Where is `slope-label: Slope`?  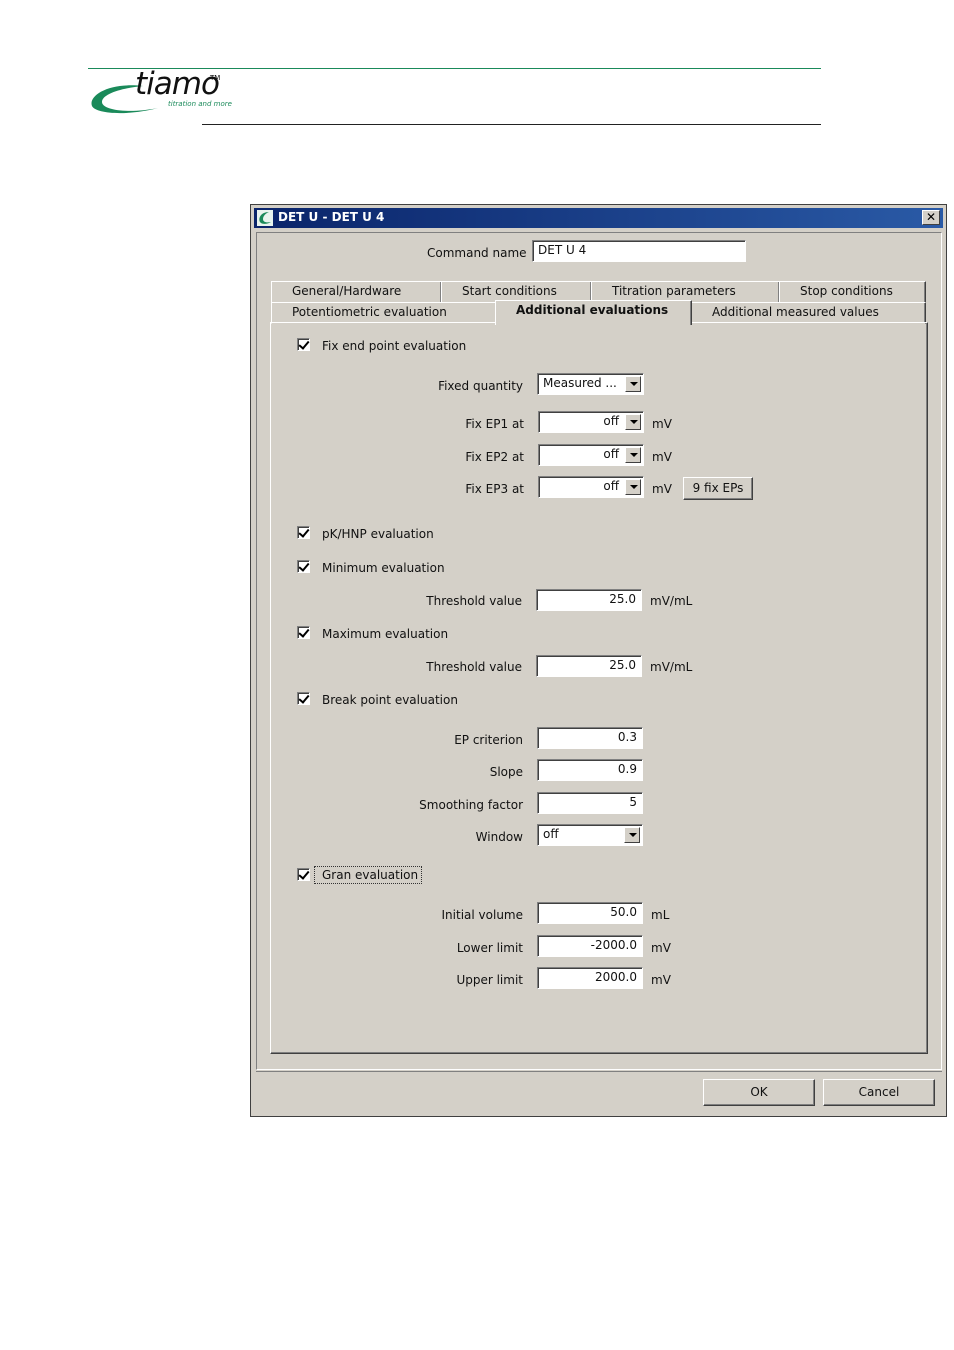
slope-label: Slope is located at coordinates (506, 772).